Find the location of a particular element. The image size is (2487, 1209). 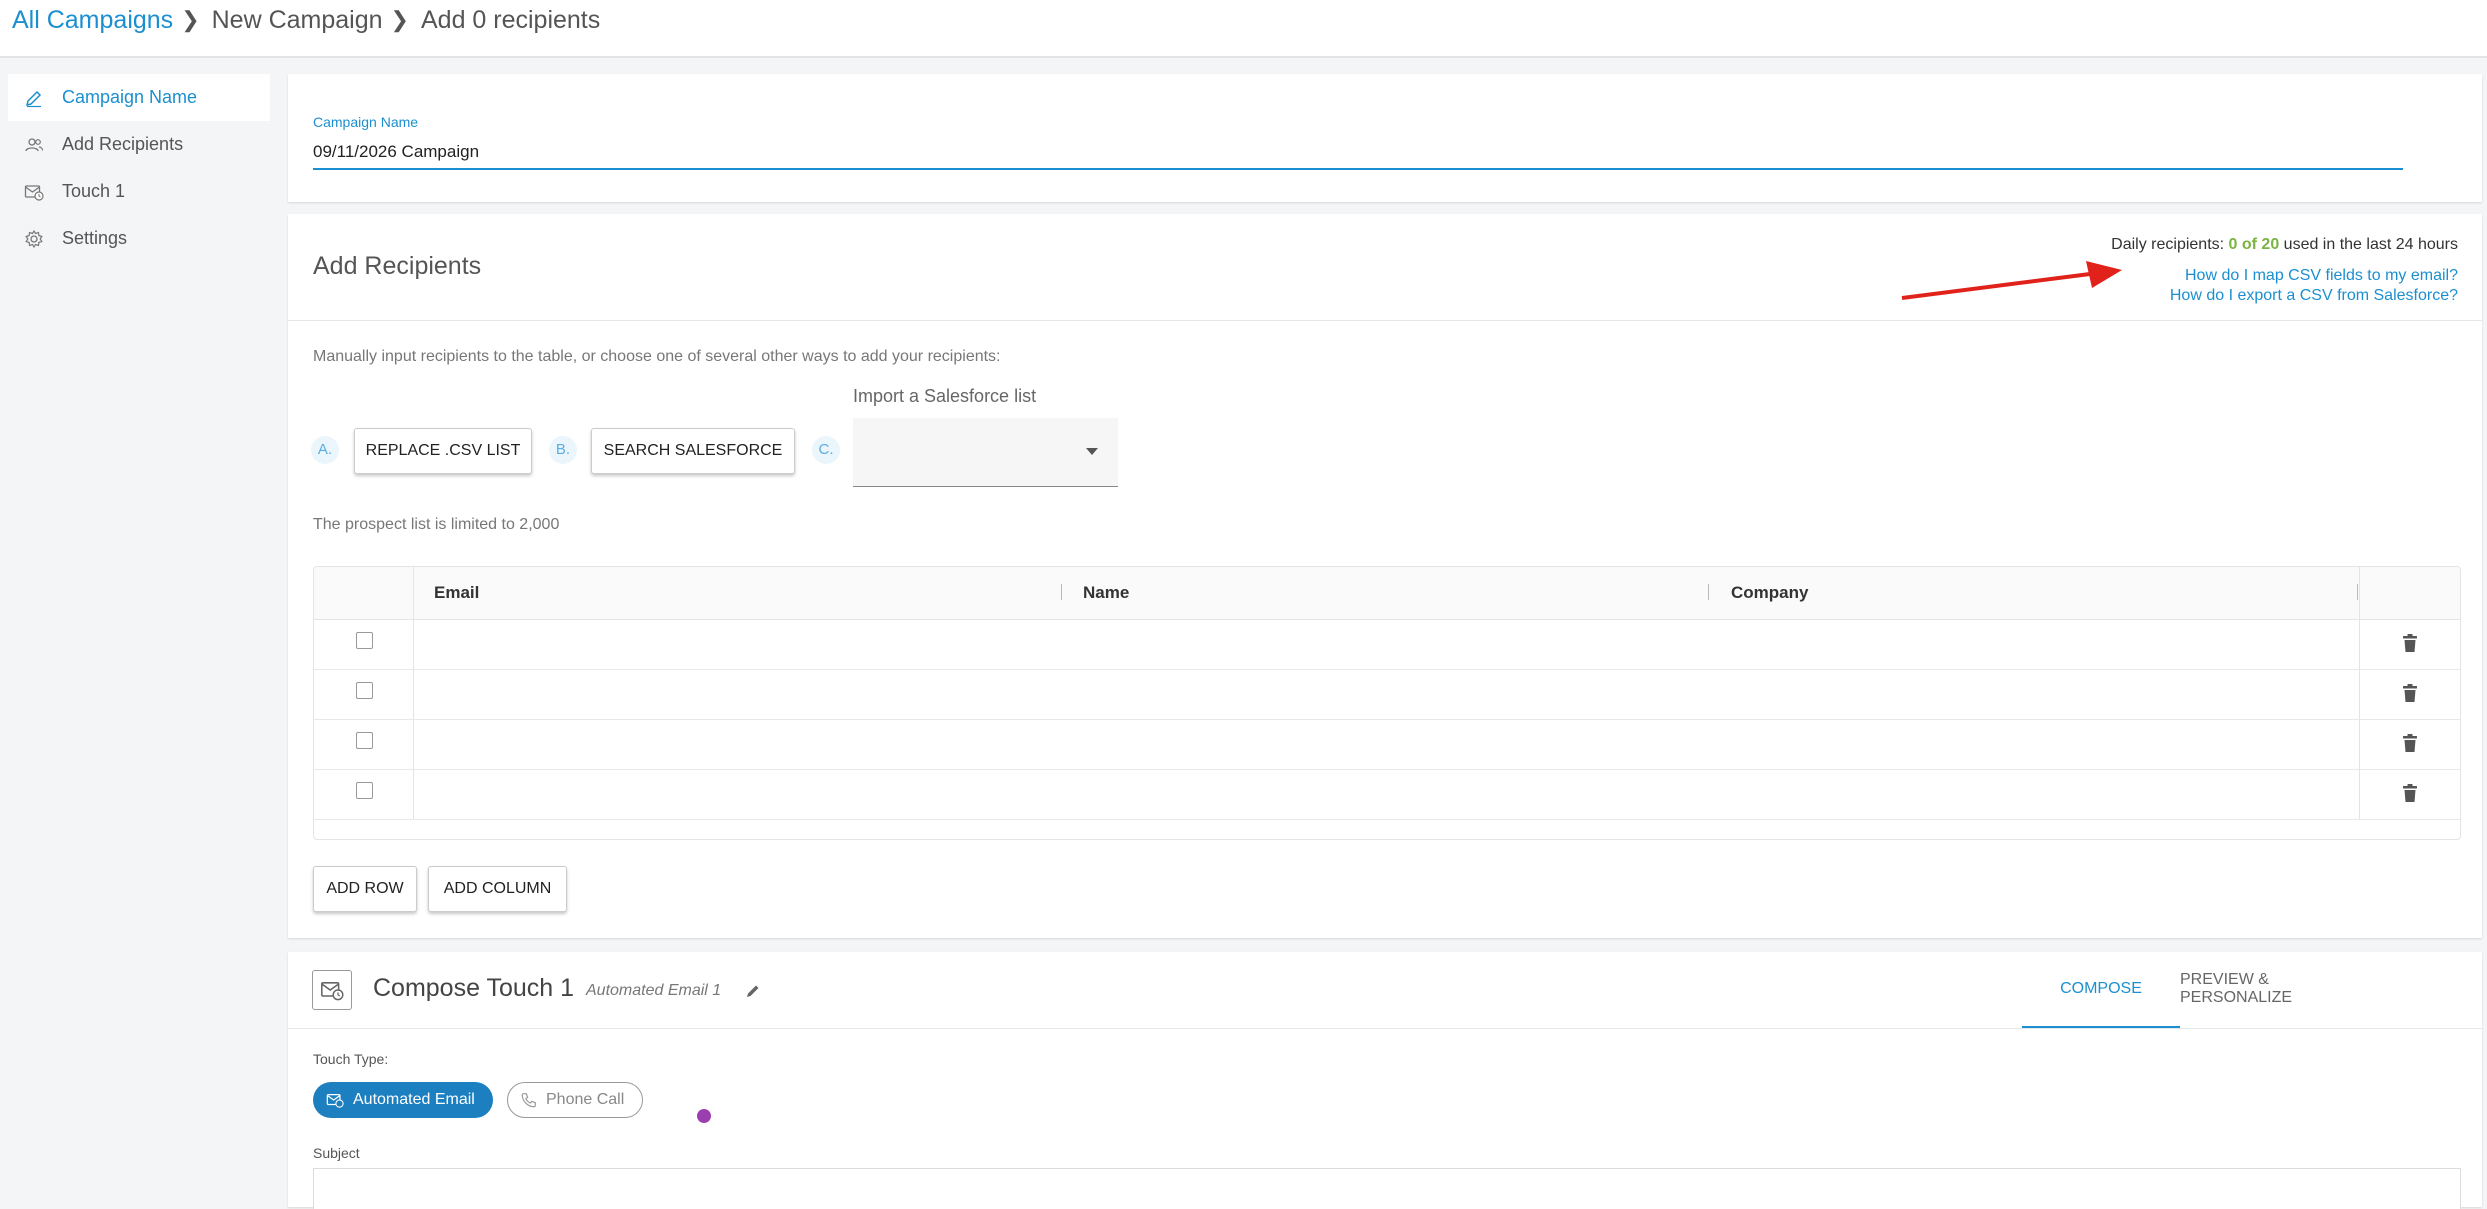

campaign-name-label: Campaign Name is located at coordinates (366, 122).